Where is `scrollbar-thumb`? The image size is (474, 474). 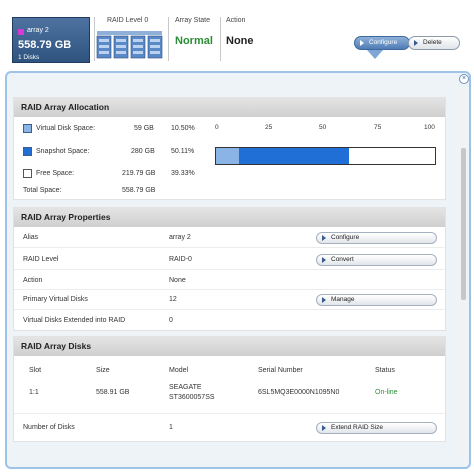
scrollbar-thumb is located at coordinates (463, 224).